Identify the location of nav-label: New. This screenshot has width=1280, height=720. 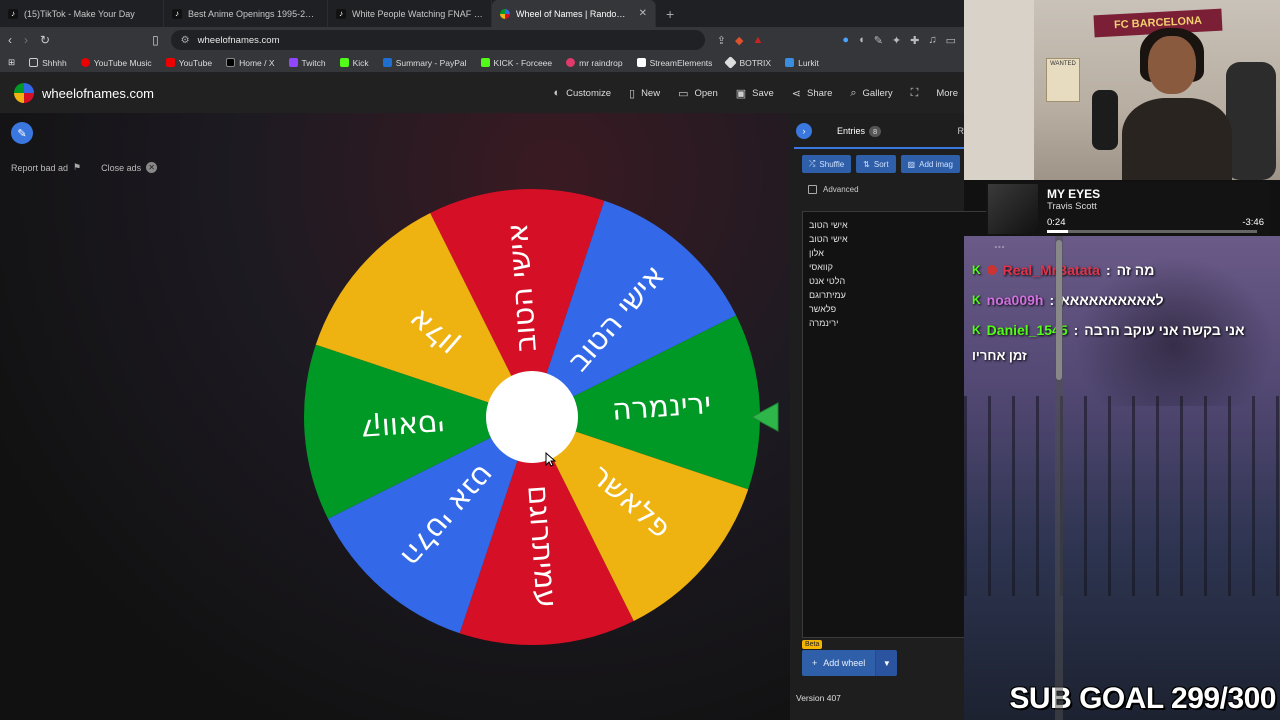
(651, 93).